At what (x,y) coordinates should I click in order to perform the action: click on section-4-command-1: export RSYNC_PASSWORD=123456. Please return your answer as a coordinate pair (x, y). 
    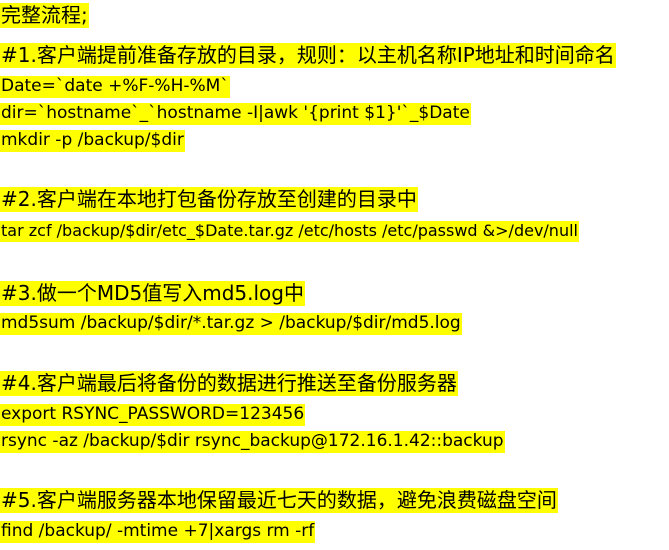
    Looking at the image, I should click on (153, 415).